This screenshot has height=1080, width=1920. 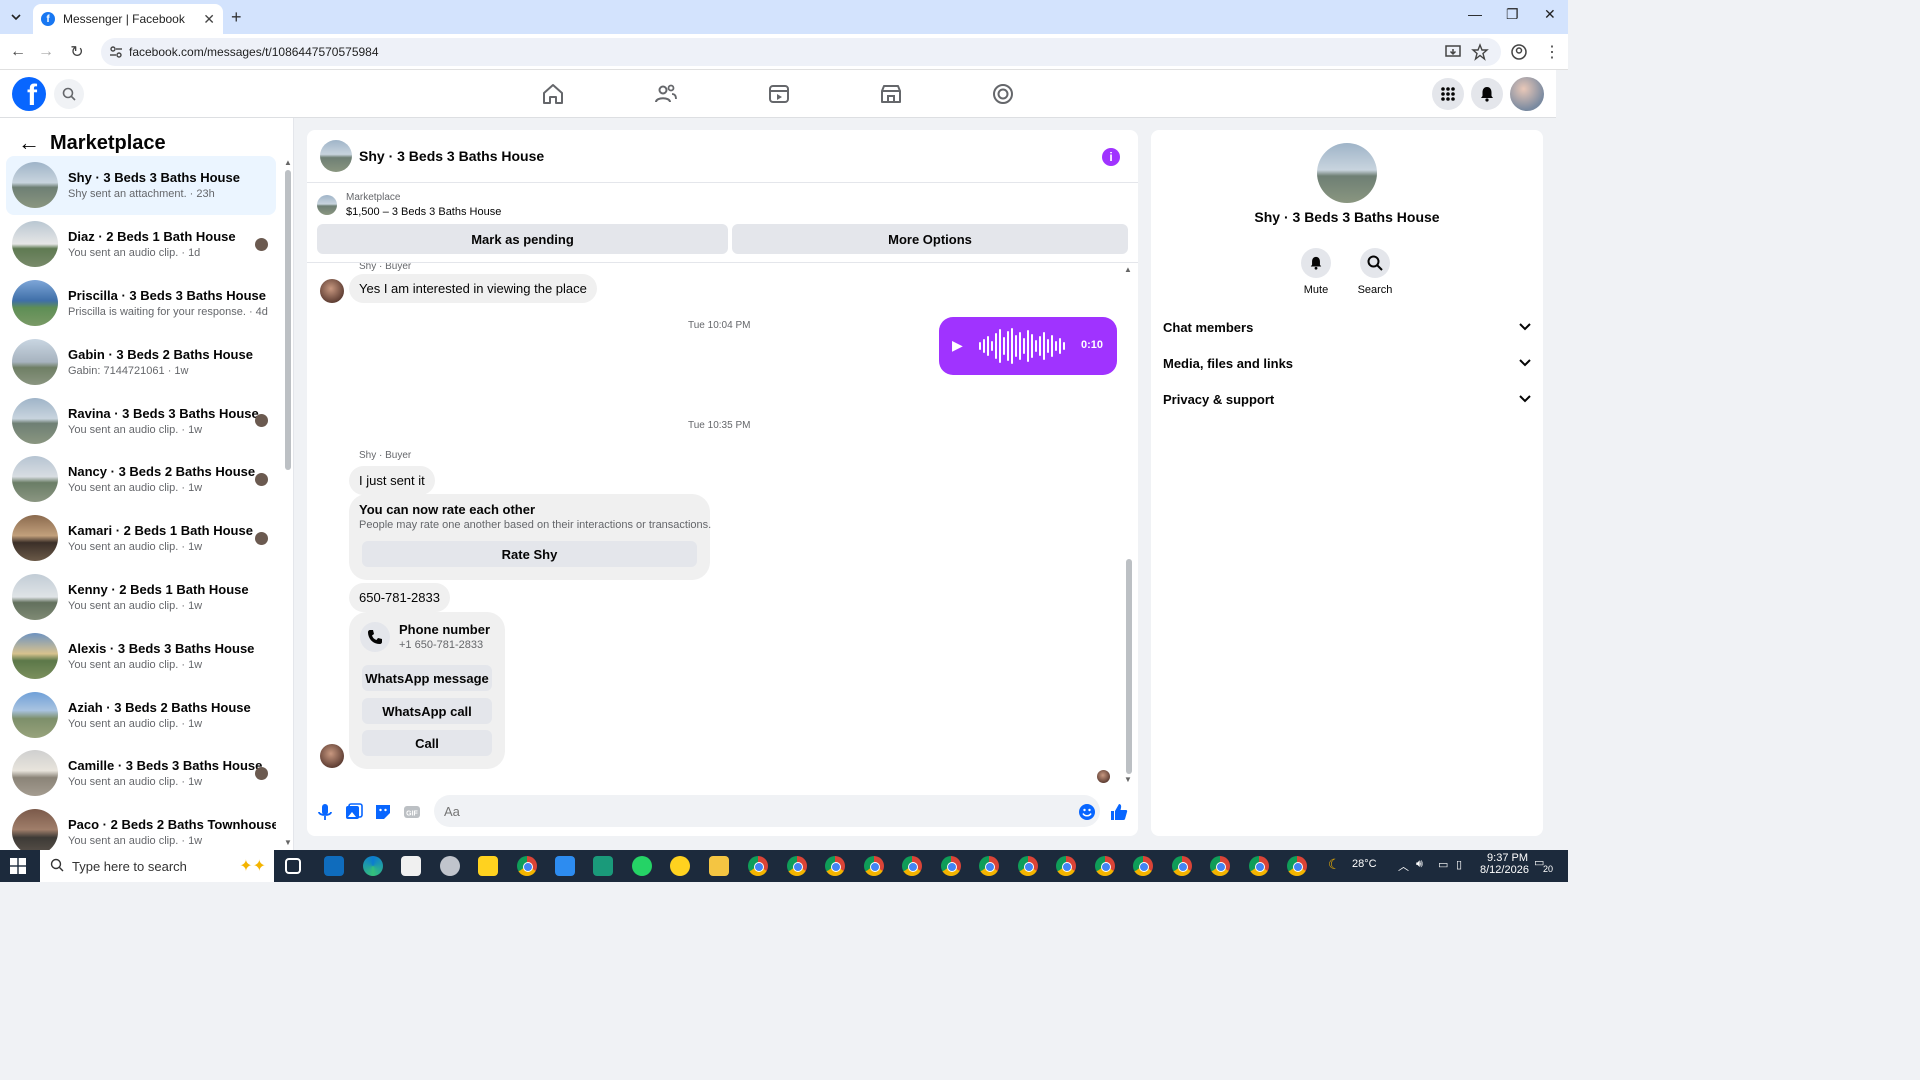 I want to click on show-hidden-icons-icon: ︿, so click(x=1403, y=866).